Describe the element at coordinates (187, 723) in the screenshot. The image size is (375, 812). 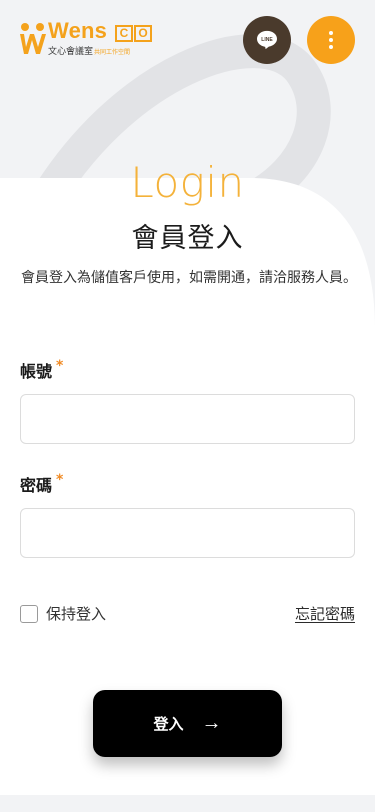
I see `login-submit-button: 登入 →` at that location.